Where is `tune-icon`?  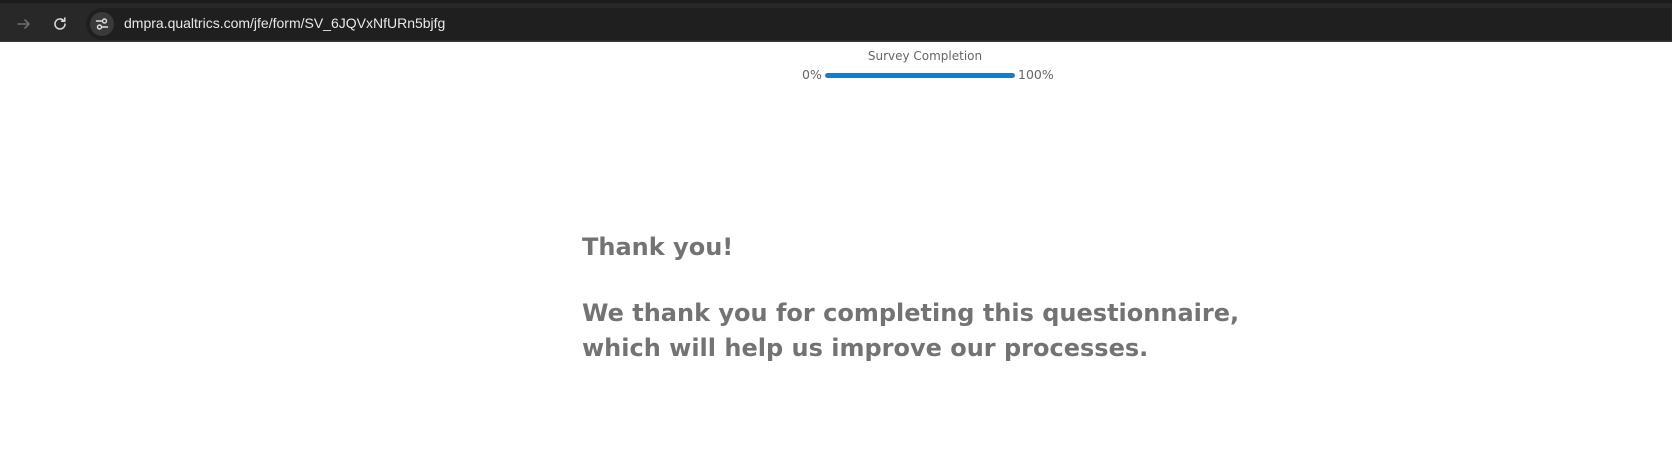
tune-icon is located at coordinates (102, 24).